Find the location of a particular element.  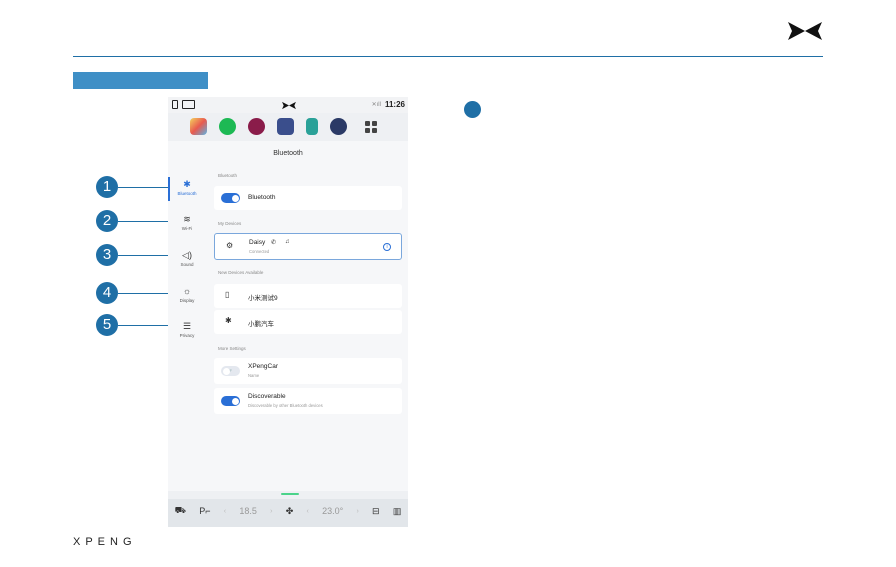

car-name-badge: OFF is located at coordinates (230, 371).